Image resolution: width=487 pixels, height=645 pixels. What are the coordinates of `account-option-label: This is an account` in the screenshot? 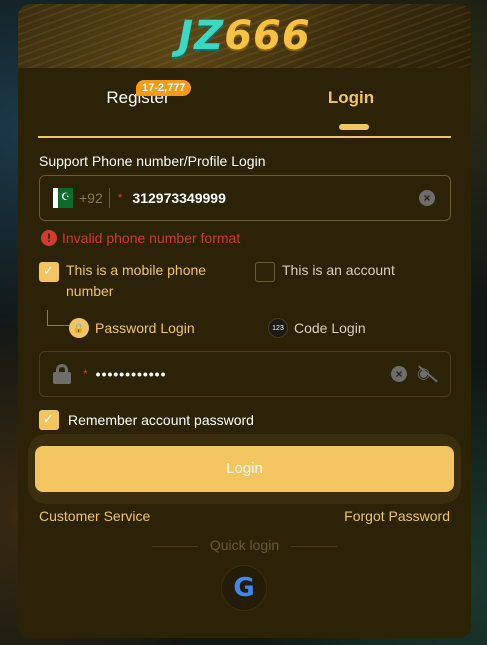 It's located at (338, 270).